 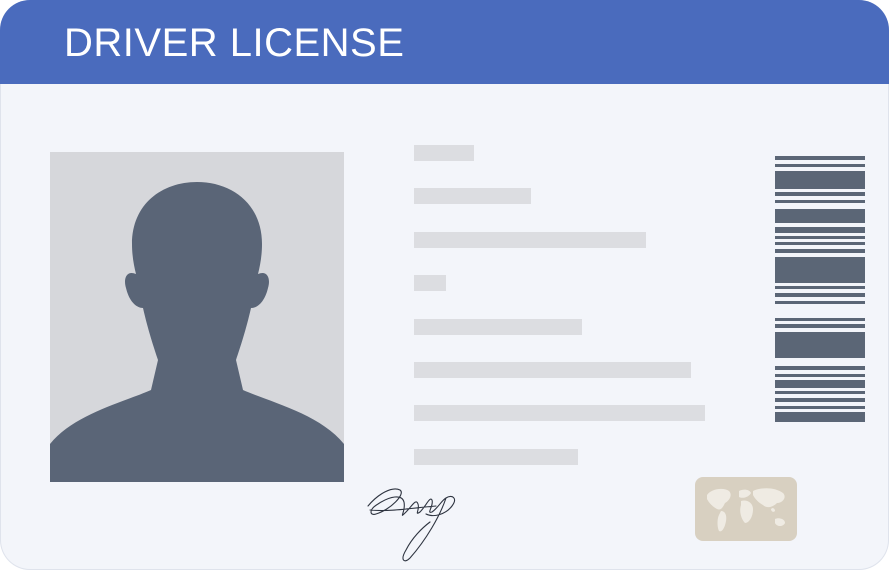 I want to click on card-header-bar: DRIVER LICENSE, so click(x=444, y=42).